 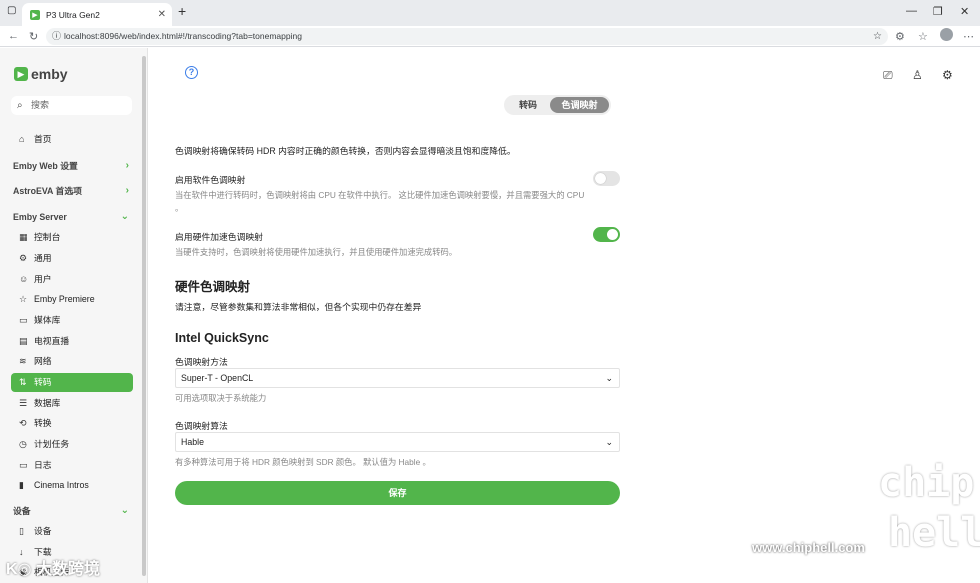 What do you see at coordinates (191, 72) in the screenshot?
I see `help-icon: ?` at bounding box center [191, 72].